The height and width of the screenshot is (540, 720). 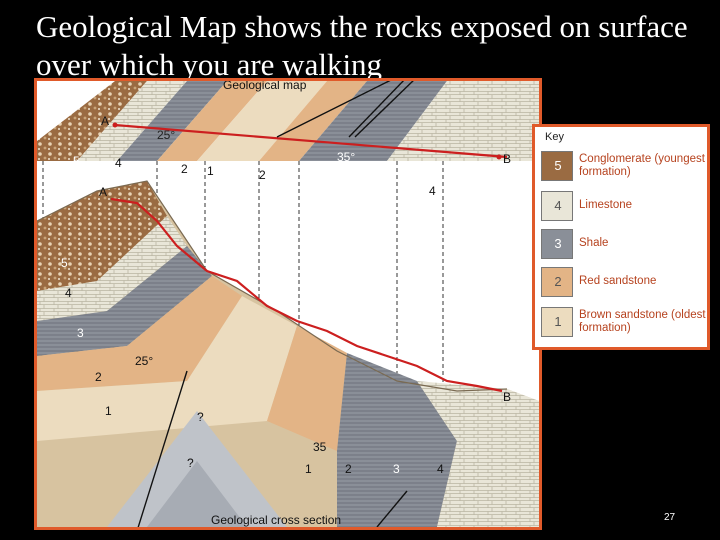 I want to click on point-b-map-label: B, so click(x=507, y=159).